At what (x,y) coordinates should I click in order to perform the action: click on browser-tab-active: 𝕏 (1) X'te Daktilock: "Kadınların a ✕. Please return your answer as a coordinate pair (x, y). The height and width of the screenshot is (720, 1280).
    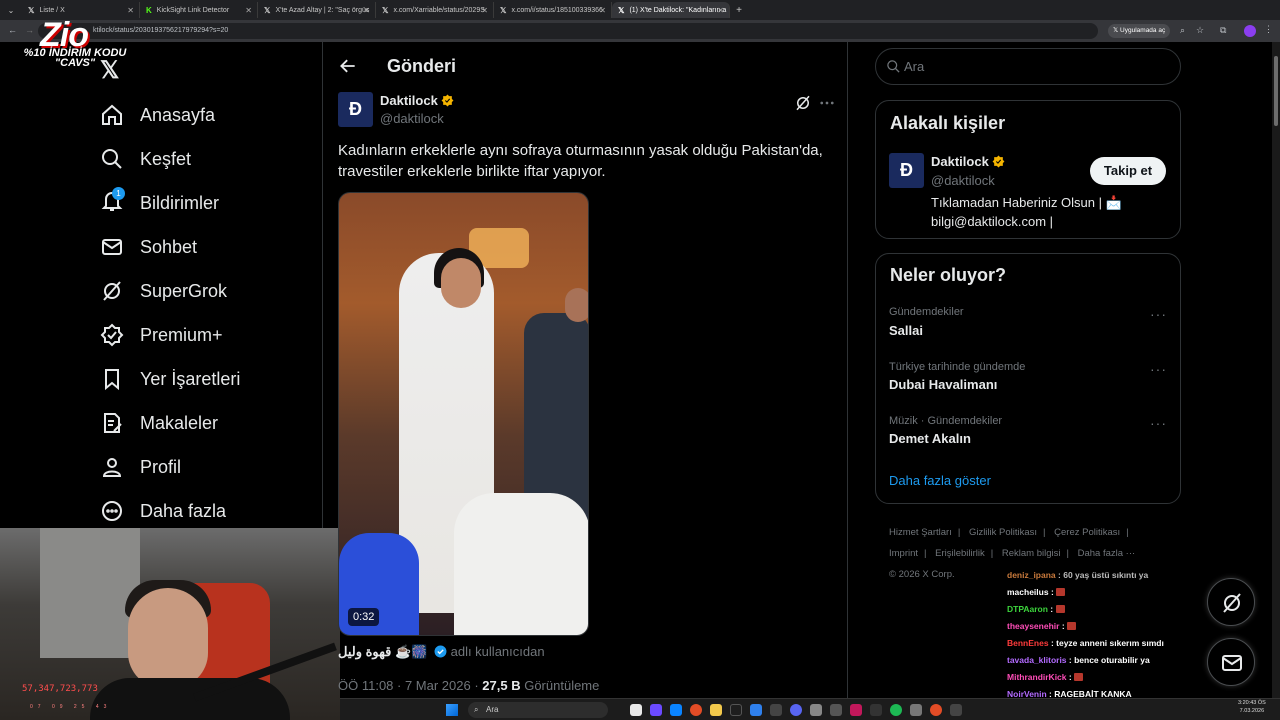
    Looking at the image, I should click on (671, 10).